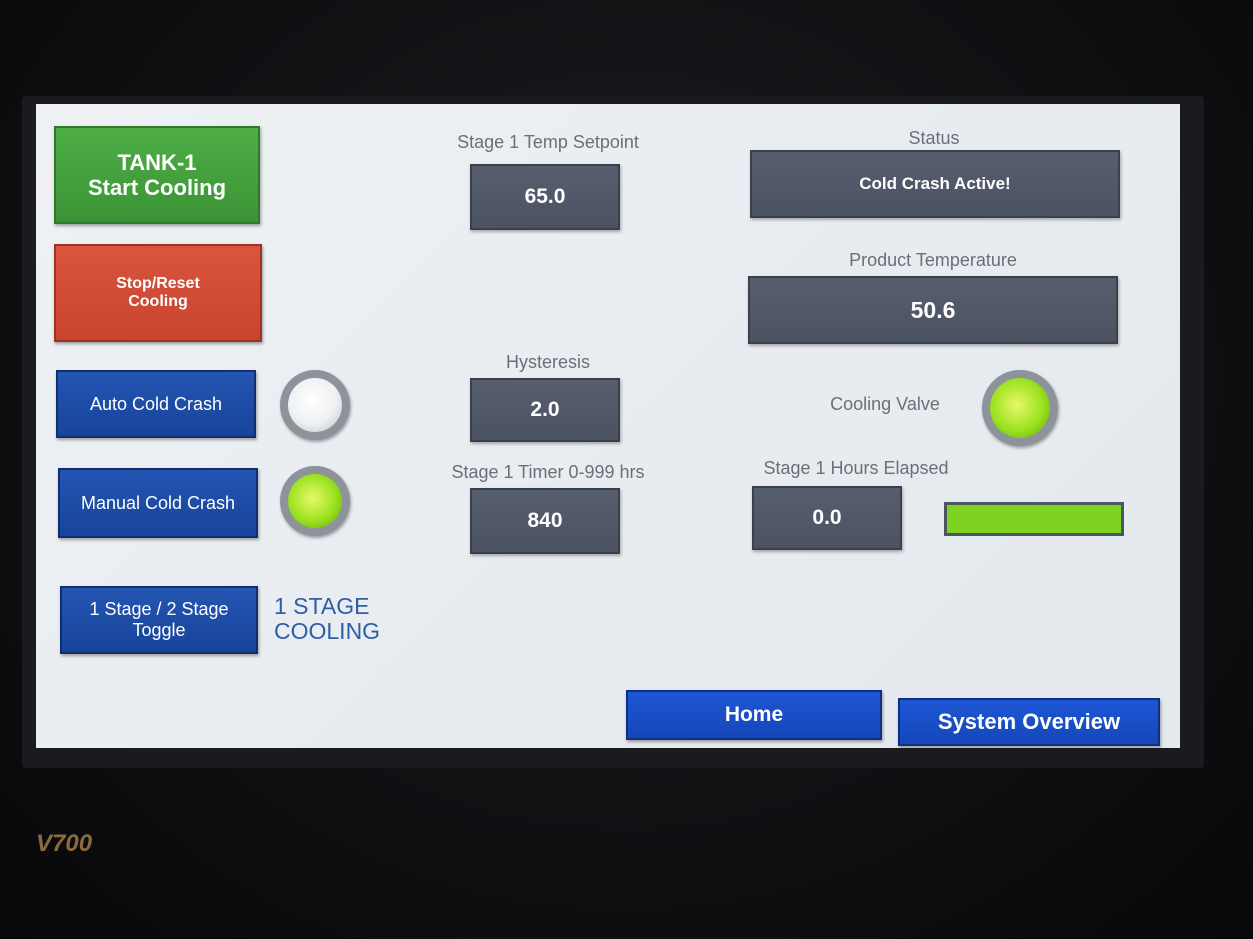 This screenshot has width=1253, height=939. What do you see at coordinates (159, 620) in the screenshot?
I see `stage-toggle-button: 1 Stage / 2 Stage Toggle` at bounding box center [159, 620].